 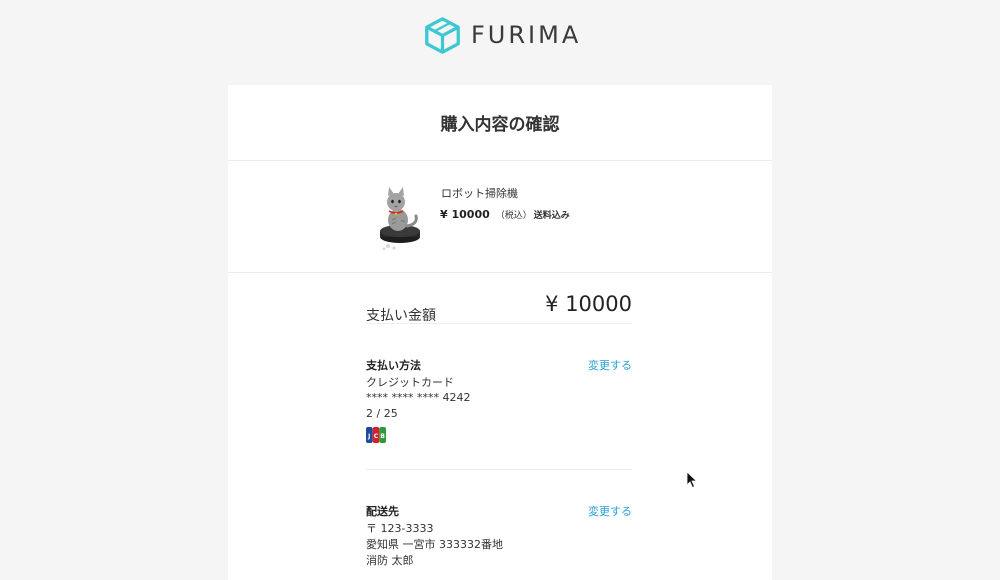 What do you see at coordinates (479, 193) in the screenshot?
I see `item-name: ロボット掃除機` at bounding box center [479, 193].